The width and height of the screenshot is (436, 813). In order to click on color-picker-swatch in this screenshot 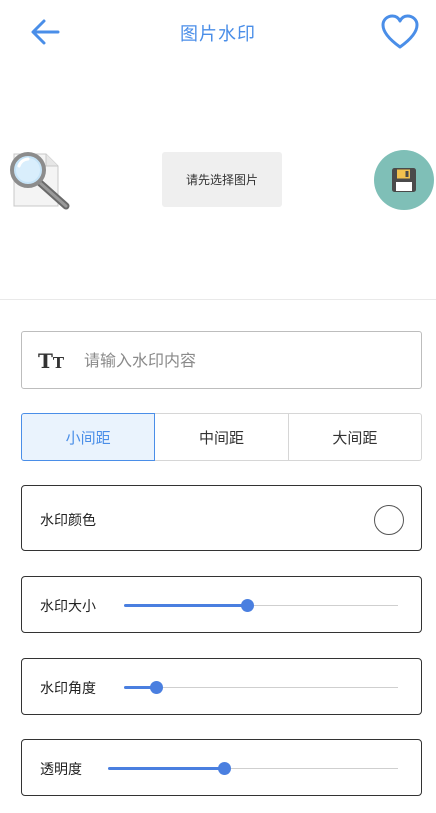, I will do `click(389, 520)`.